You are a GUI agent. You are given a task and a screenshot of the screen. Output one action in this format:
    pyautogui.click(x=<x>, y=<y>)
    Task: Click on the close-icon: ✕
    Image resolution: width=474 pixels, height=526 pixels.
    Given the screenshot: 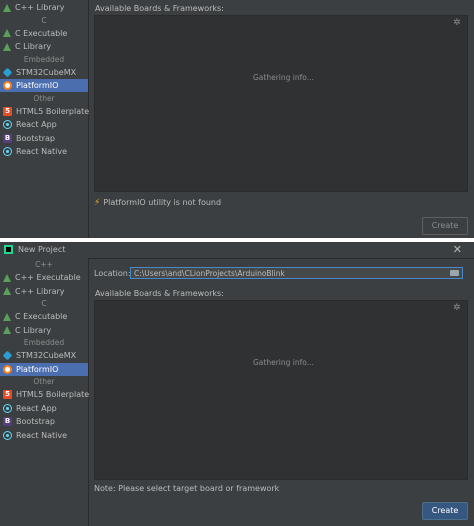 What is the action you would take?
    pyautogui.click(x=457, y=249)
    